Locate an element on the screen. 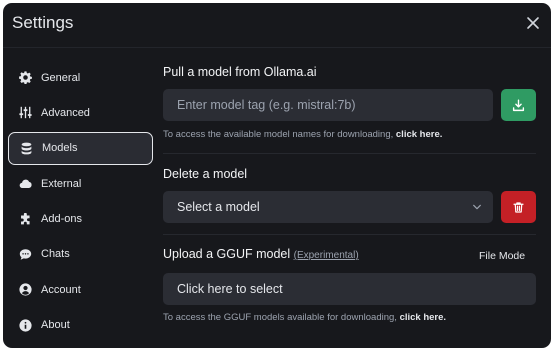 This screenshot has width=554, height=351. puzzle-icon is located at coordinates (25, 219).